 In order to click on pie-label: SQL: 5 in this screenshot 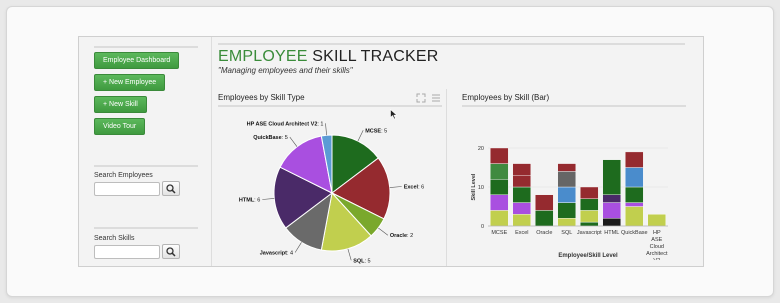, I will do `click(361, 261)`.